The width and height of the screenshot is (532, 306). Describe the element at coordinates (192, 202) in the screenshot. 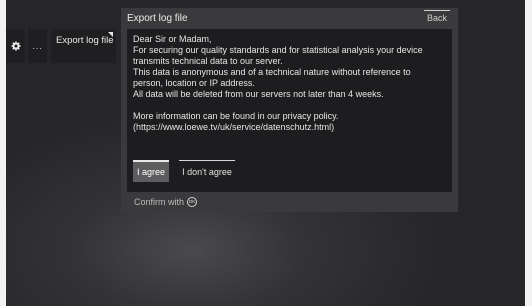

I see `ok-button-icon: OK` at that location.